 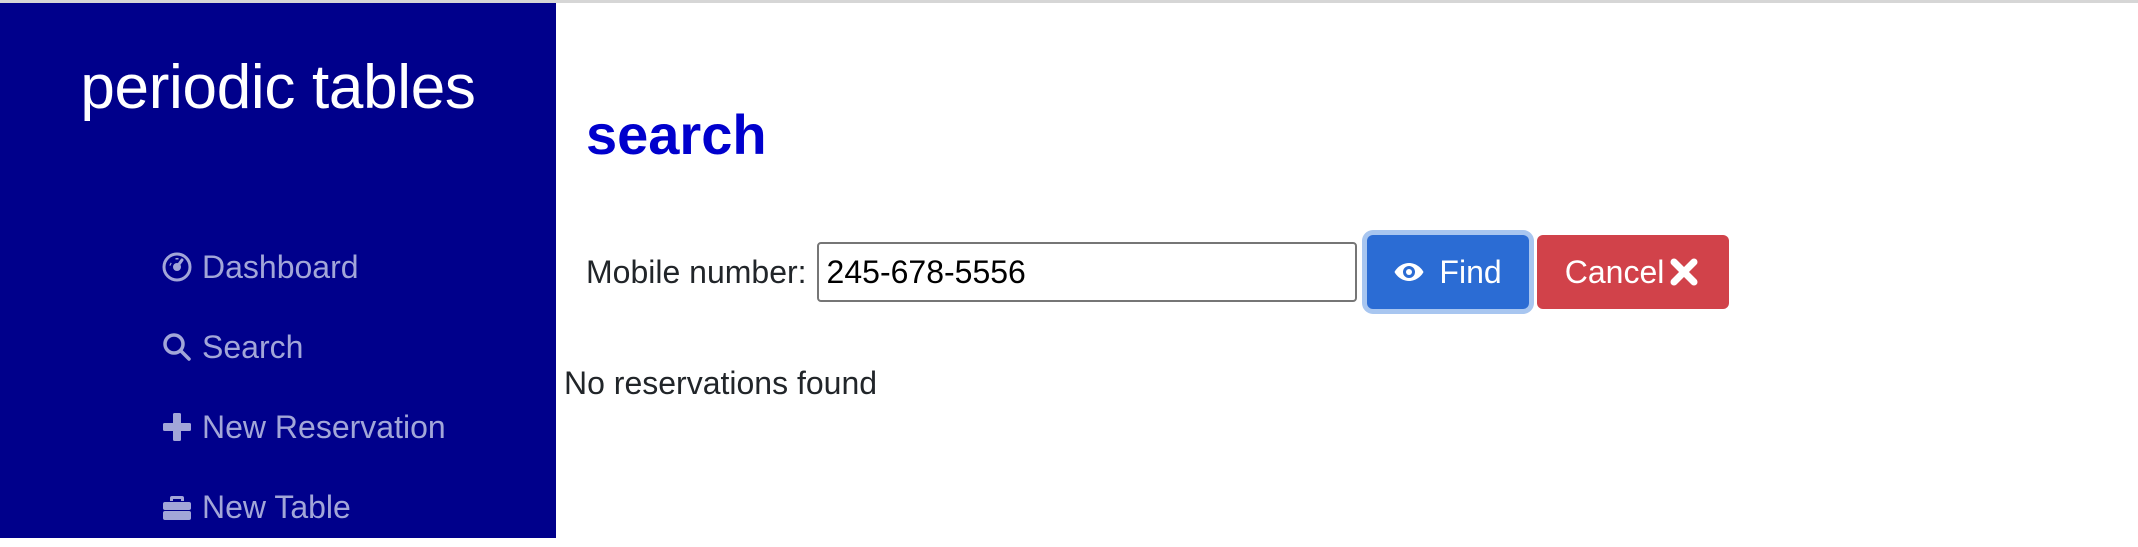 I want to click on sidebar-item-label: Dashboard, so click(x=280, y=267).